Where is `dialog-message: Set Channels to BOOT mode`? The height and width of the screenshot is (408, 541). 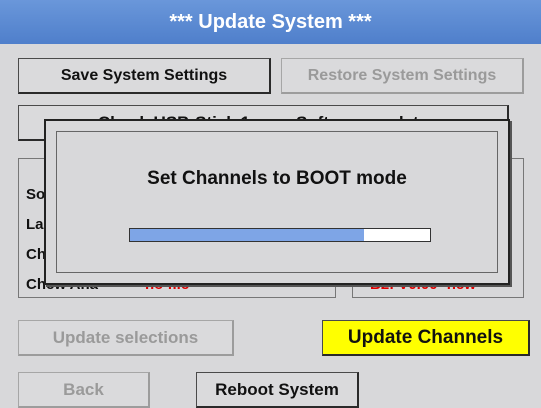 dialog-message: Set Channels to BOOT mode is located at coordinates (277, 178).